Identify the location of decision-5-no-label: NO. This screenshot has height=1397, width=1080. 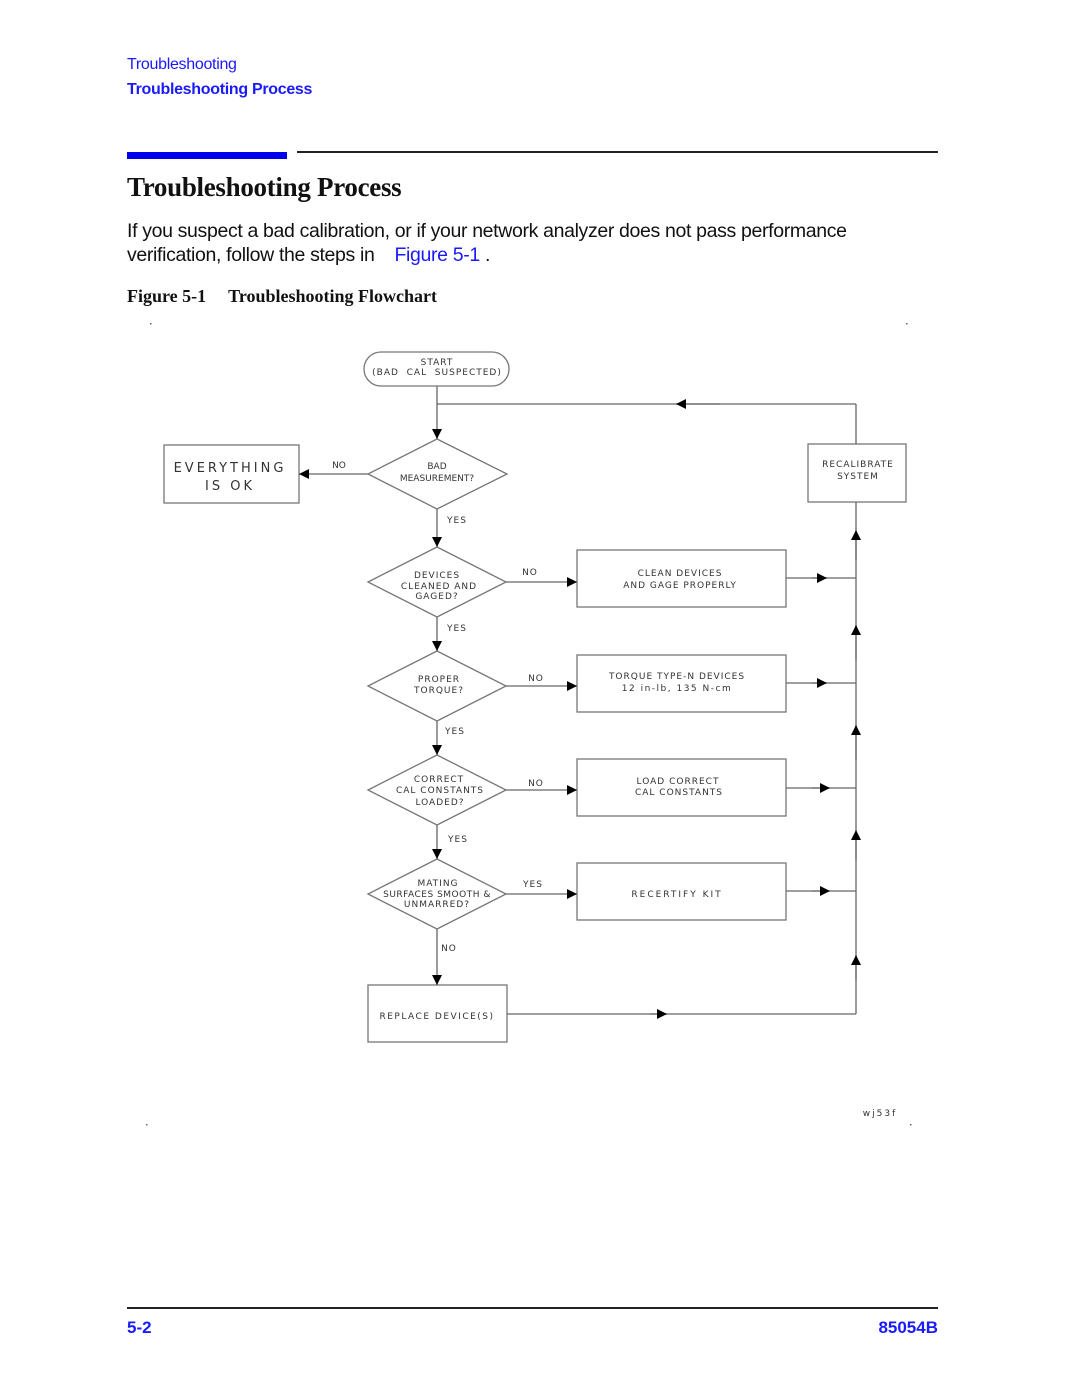
(449, 949).